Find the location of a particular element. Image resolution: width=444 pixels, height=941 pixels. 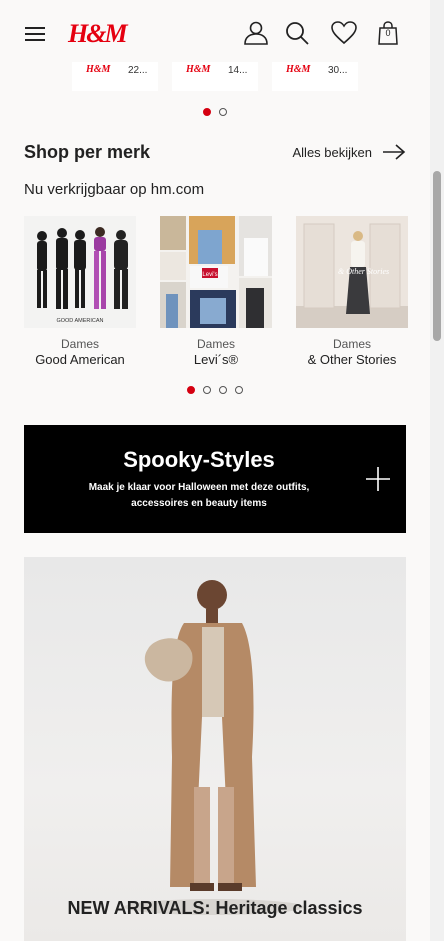

brand-image: & Other Stories is located at coordinates (352, 272).